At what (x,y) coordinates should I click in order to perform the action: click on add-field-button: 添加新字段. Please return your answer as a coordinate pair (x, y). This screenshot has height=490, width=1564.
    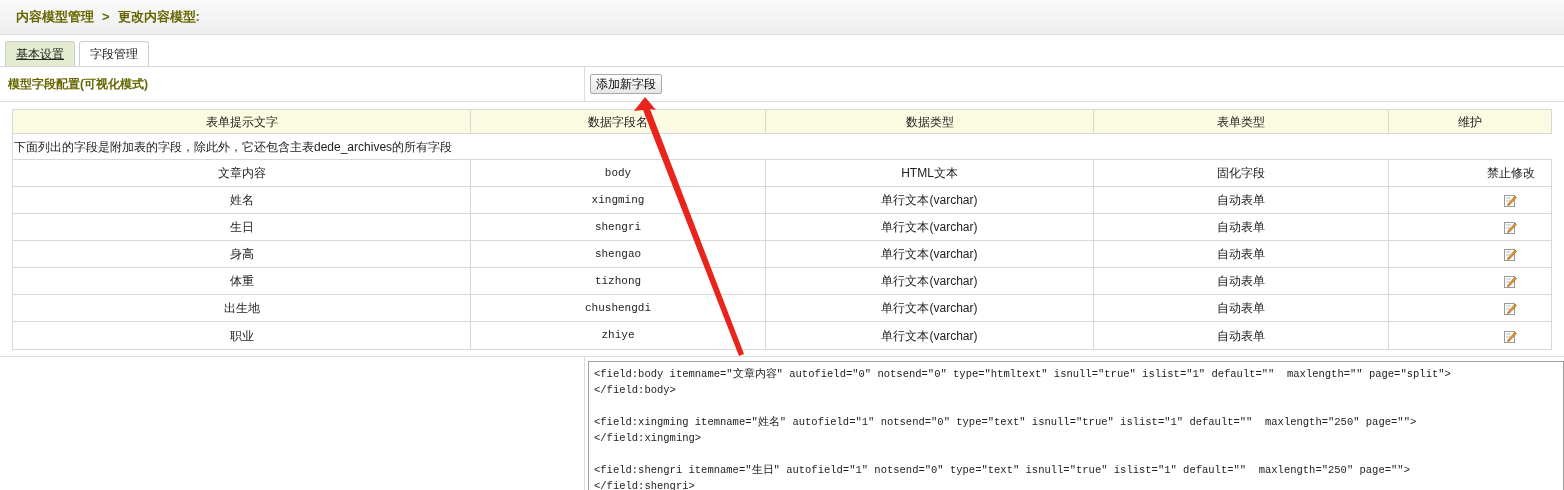
    Looking at the image, I should click on (626, 84).